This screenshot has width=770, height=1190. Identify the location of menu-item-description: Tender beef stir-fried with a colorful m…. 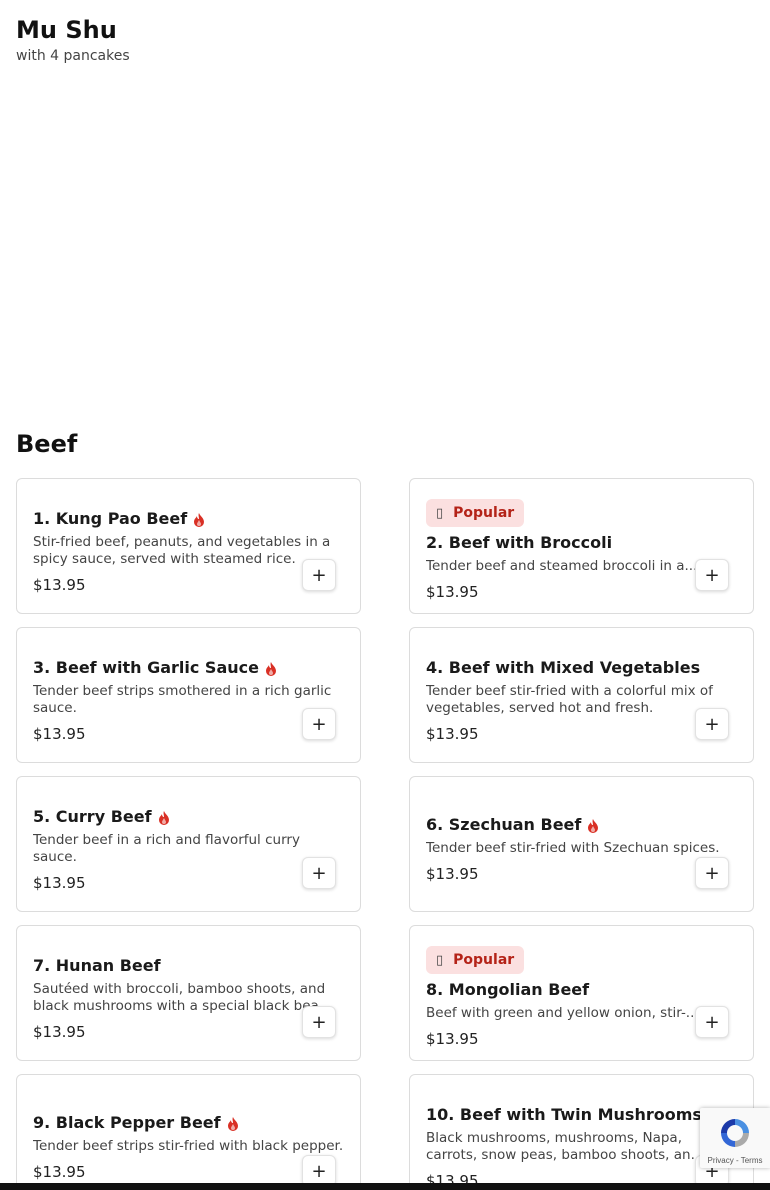
(569, 699).